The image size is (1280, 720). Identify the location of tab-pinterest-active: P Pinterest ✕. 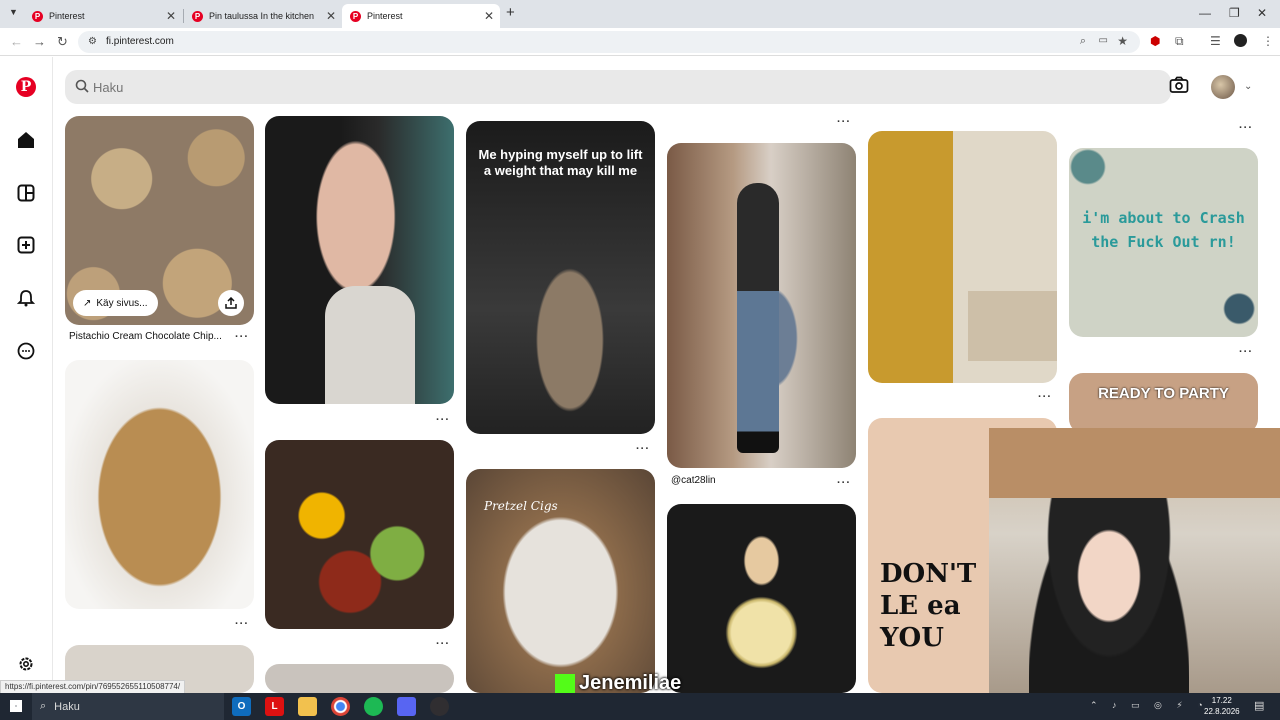
(421, 16).